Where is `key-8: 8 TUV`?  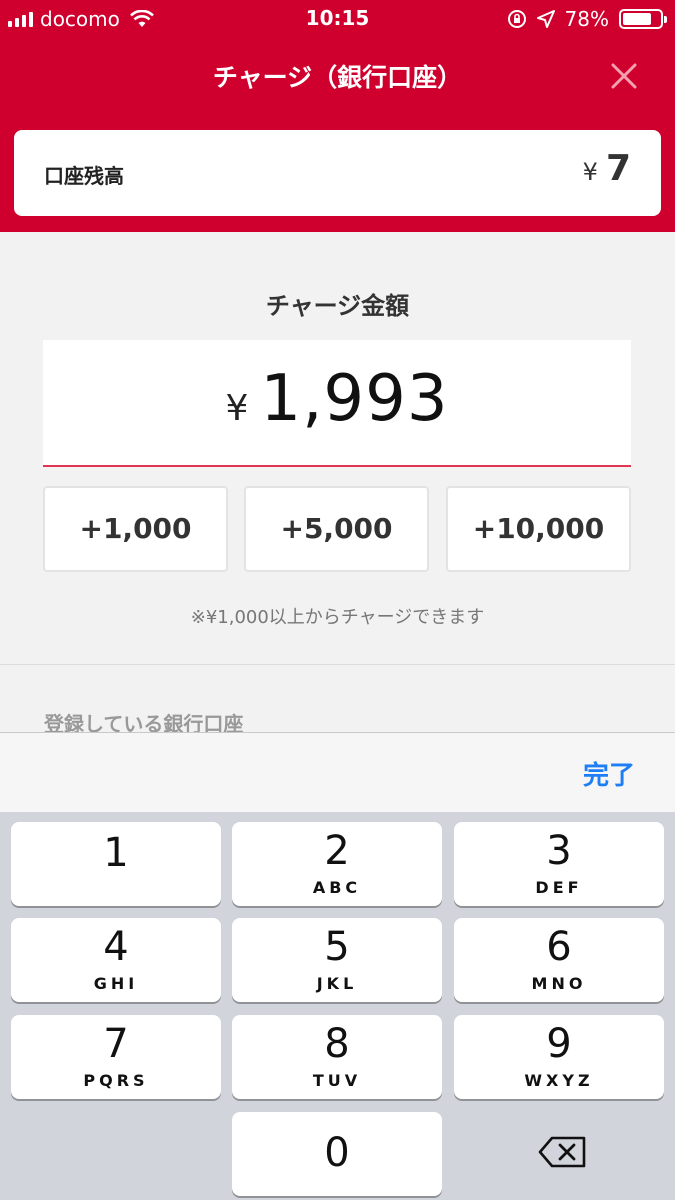 key-8: 8 TUV is located at coordinates (337, 1057).